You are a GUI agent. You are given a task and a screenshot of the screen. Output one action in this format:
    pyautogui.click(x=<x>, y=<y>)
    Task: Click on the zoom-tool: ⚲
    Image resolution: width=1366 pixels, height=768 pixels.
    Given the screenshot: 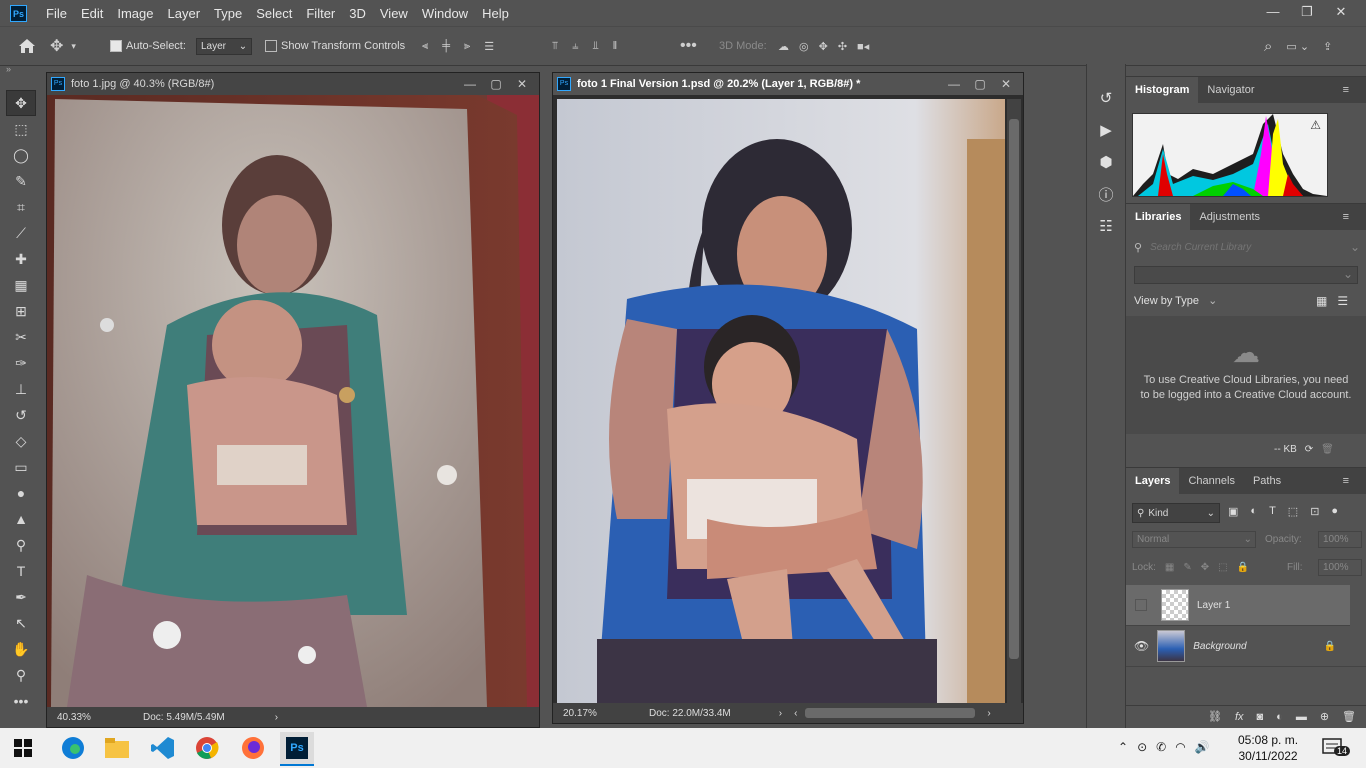 What is the action you would take?
    pyautogui.click(x=21, y=675)
    